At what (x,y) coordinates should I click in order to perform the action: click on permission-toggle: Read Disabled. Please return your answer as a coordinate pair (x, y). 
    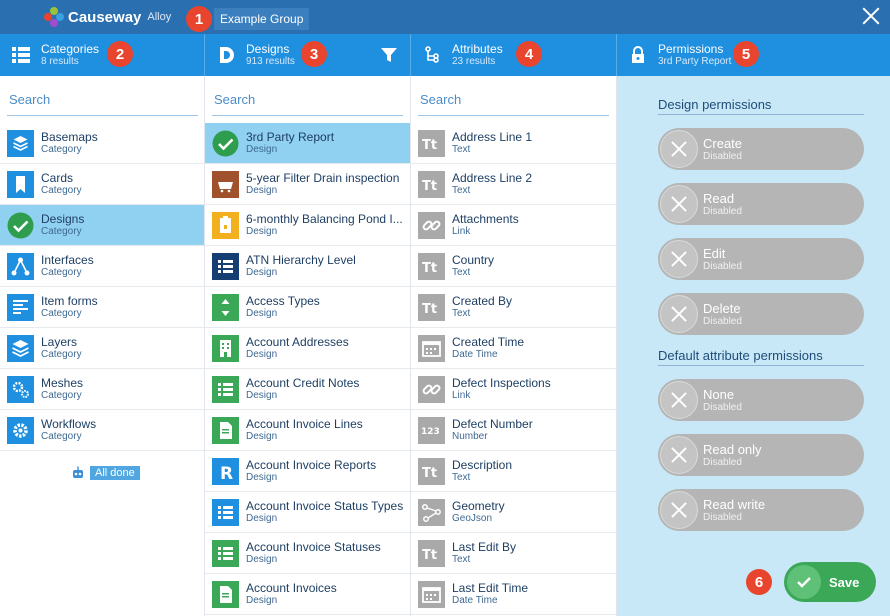
    Looking at the image, I should click on (761, 204).